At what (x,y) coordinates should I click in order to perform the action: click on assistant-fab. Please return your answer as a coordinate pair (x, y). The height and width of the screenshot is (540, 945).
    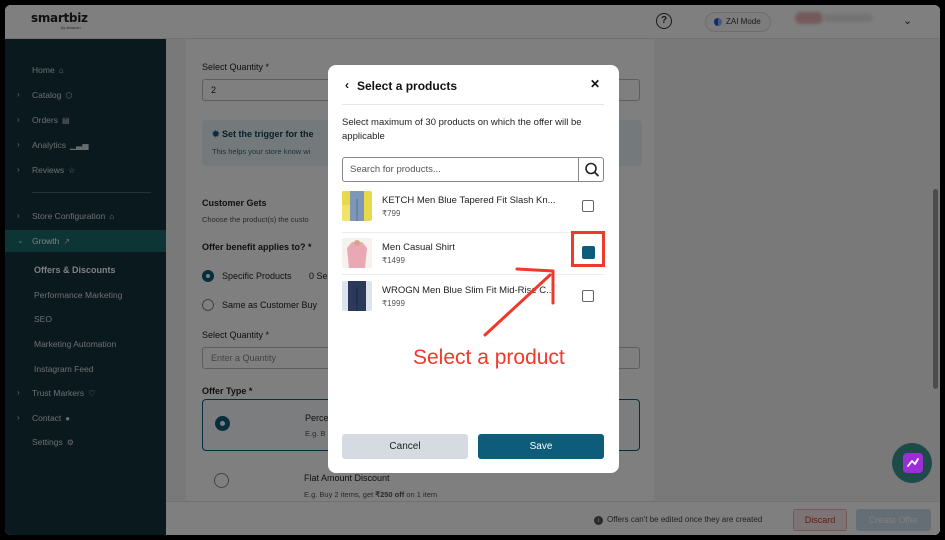
    Looking at the image, I should click on (912, 463).